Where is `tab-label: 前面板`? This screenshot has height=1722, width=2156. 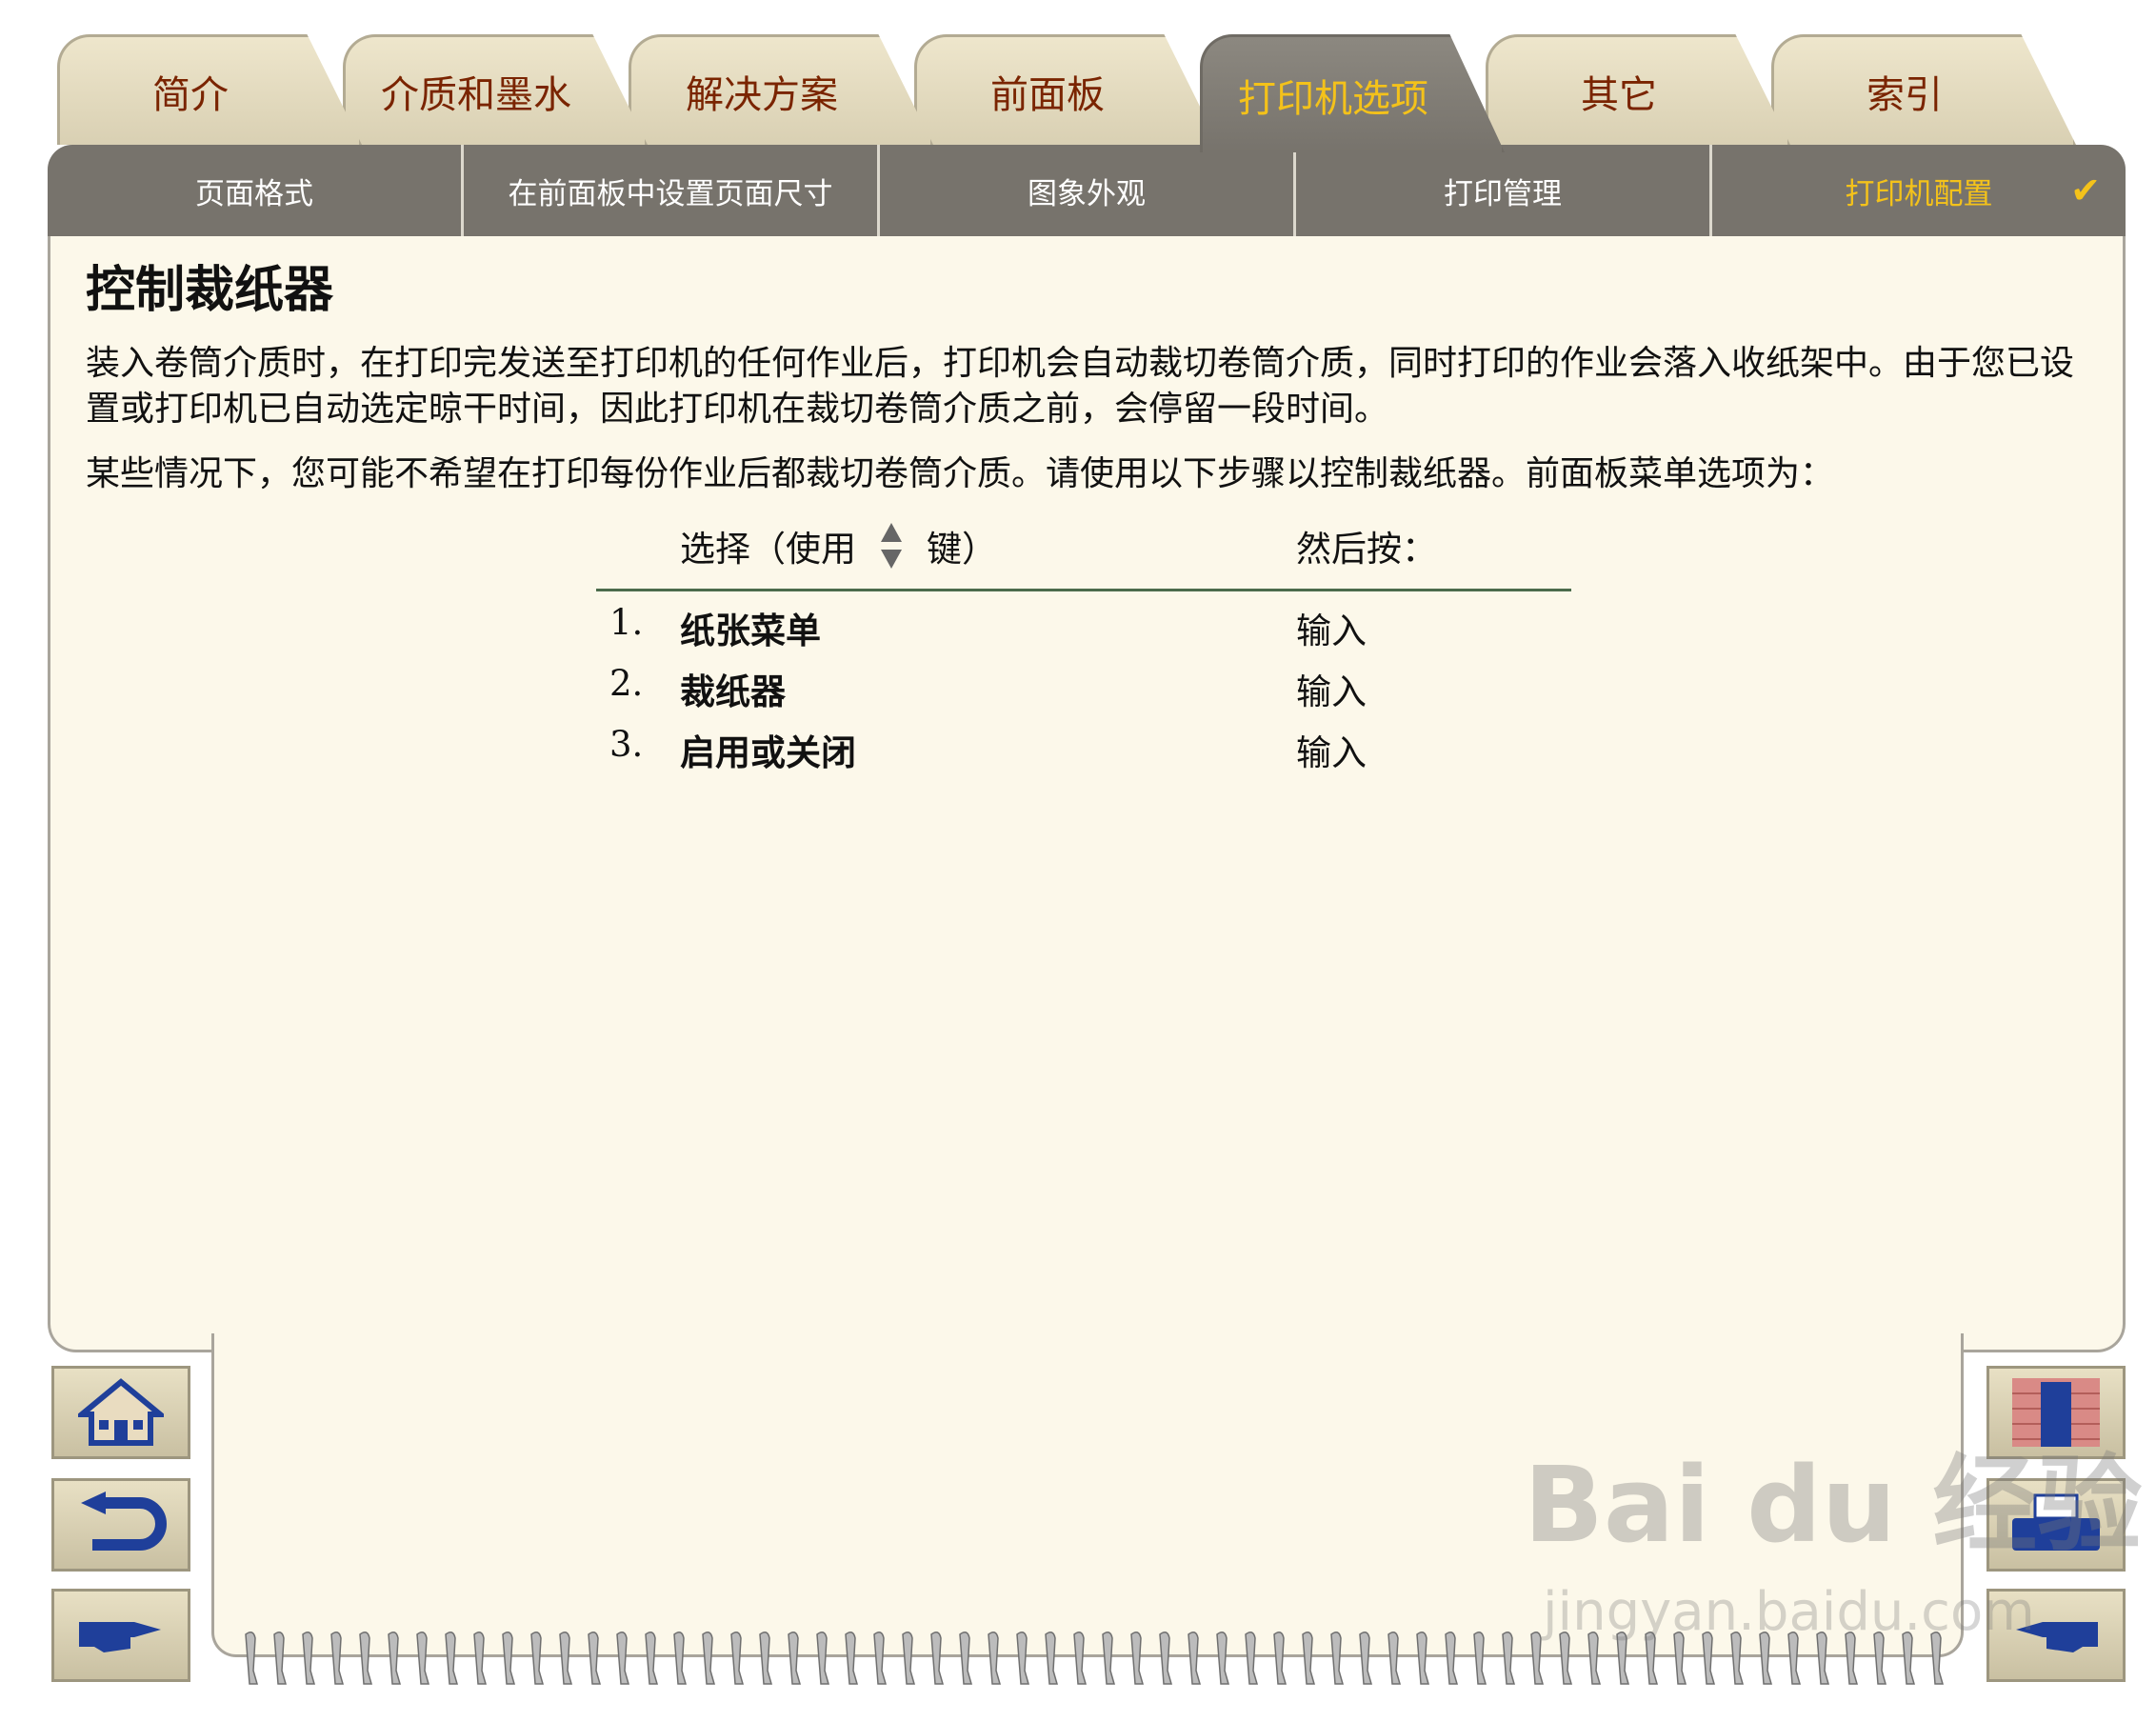
tab-label: 前面板 is located at coordinates (1048, 94).